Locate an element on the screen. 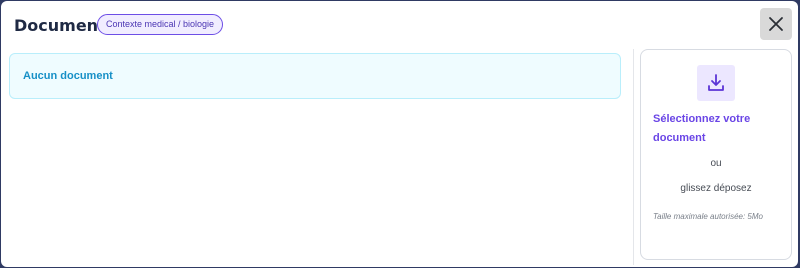  download-icon is located at coordinates (716, 83).